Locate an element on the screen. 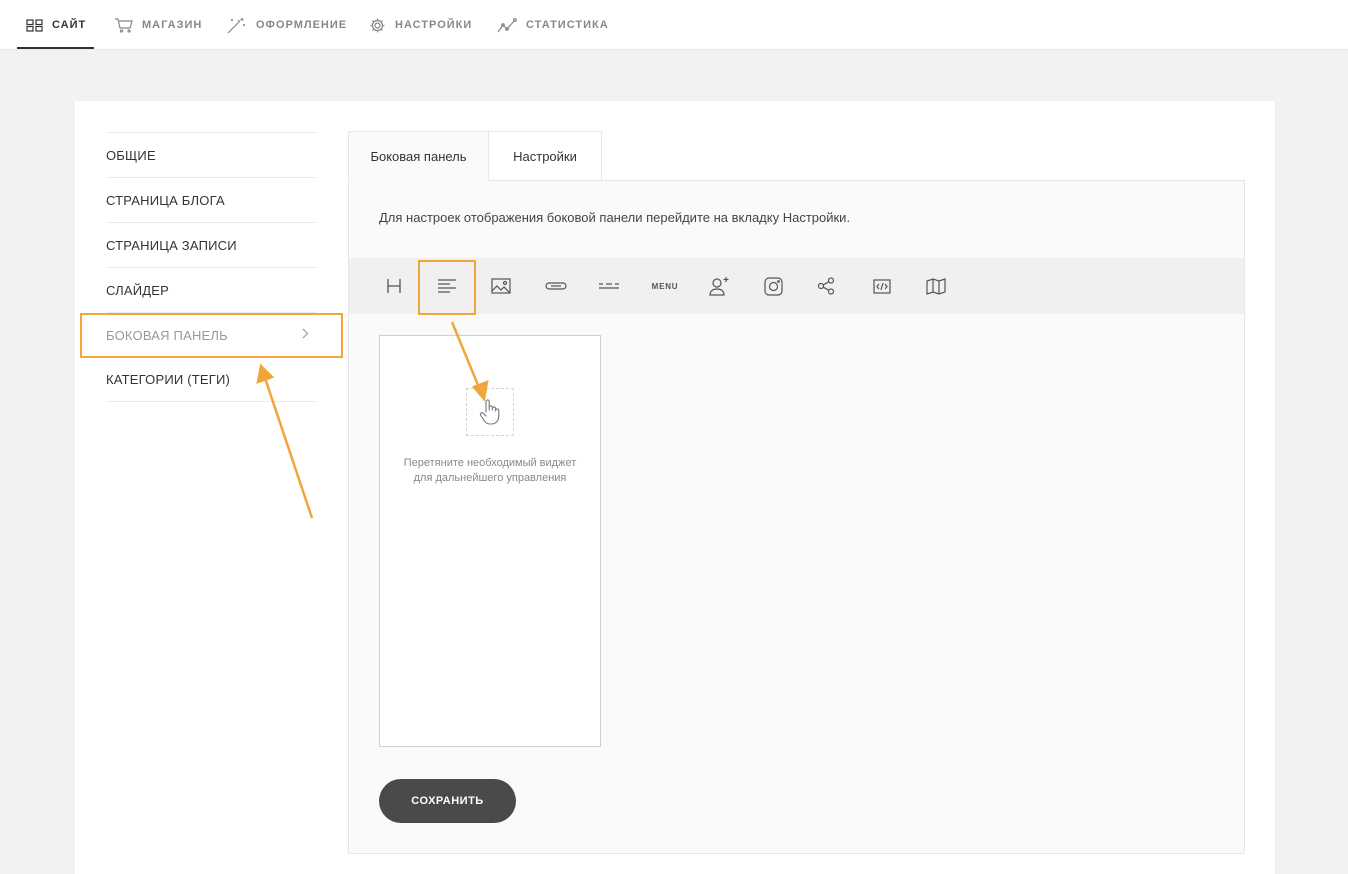 This screenshot has width=1348, height=874. nav-label: НАСТРОЙКИ is located at coordinates (434, 25).